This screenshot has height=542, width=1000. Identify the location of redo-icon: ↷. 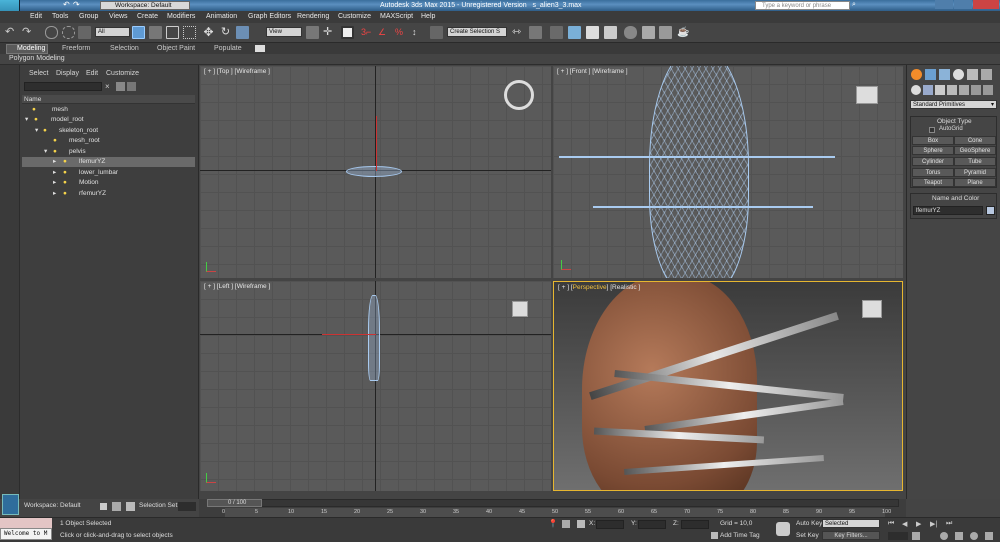
(77, 5).